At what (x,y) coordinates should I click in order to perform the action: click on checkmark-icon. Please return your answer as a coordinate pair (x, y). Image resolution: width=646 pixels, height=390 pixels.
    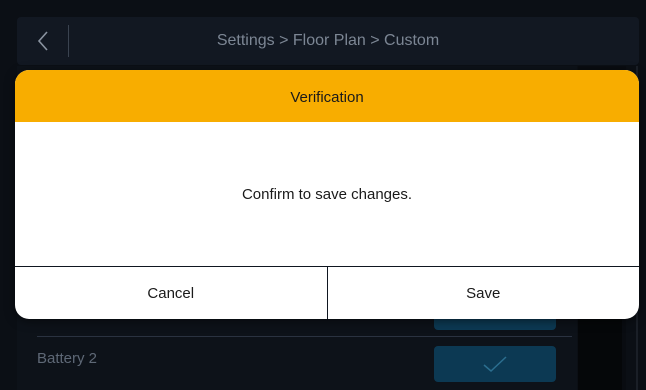
    Looking at the image, I should click on (495, 364).